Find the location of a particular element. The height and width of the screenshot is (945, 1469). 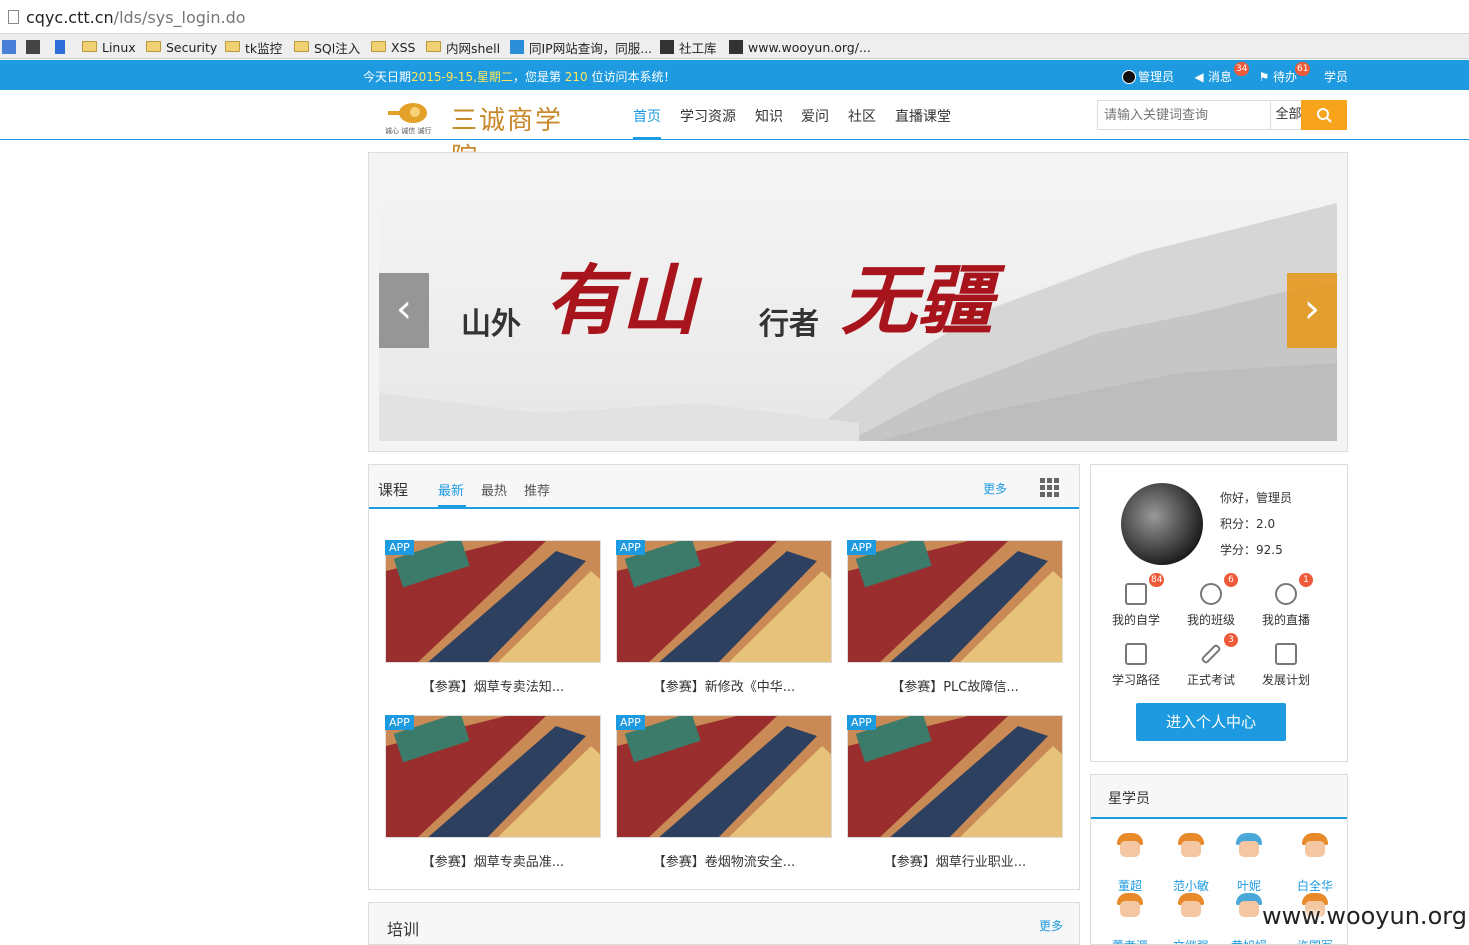

banner-text-right: 行者 is located at coordinates (789, 324).